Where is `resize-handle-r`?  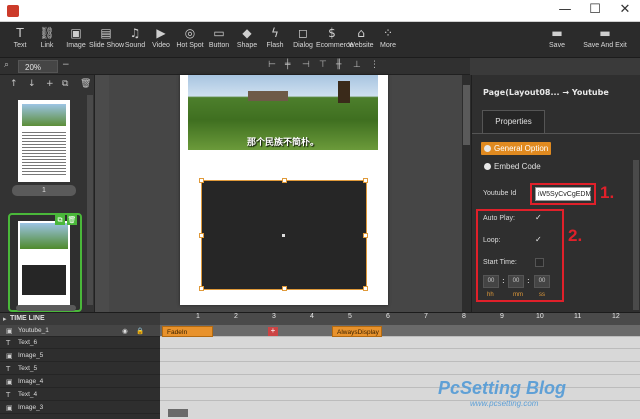 resize-handle-r is located at coordinates (365, 235).